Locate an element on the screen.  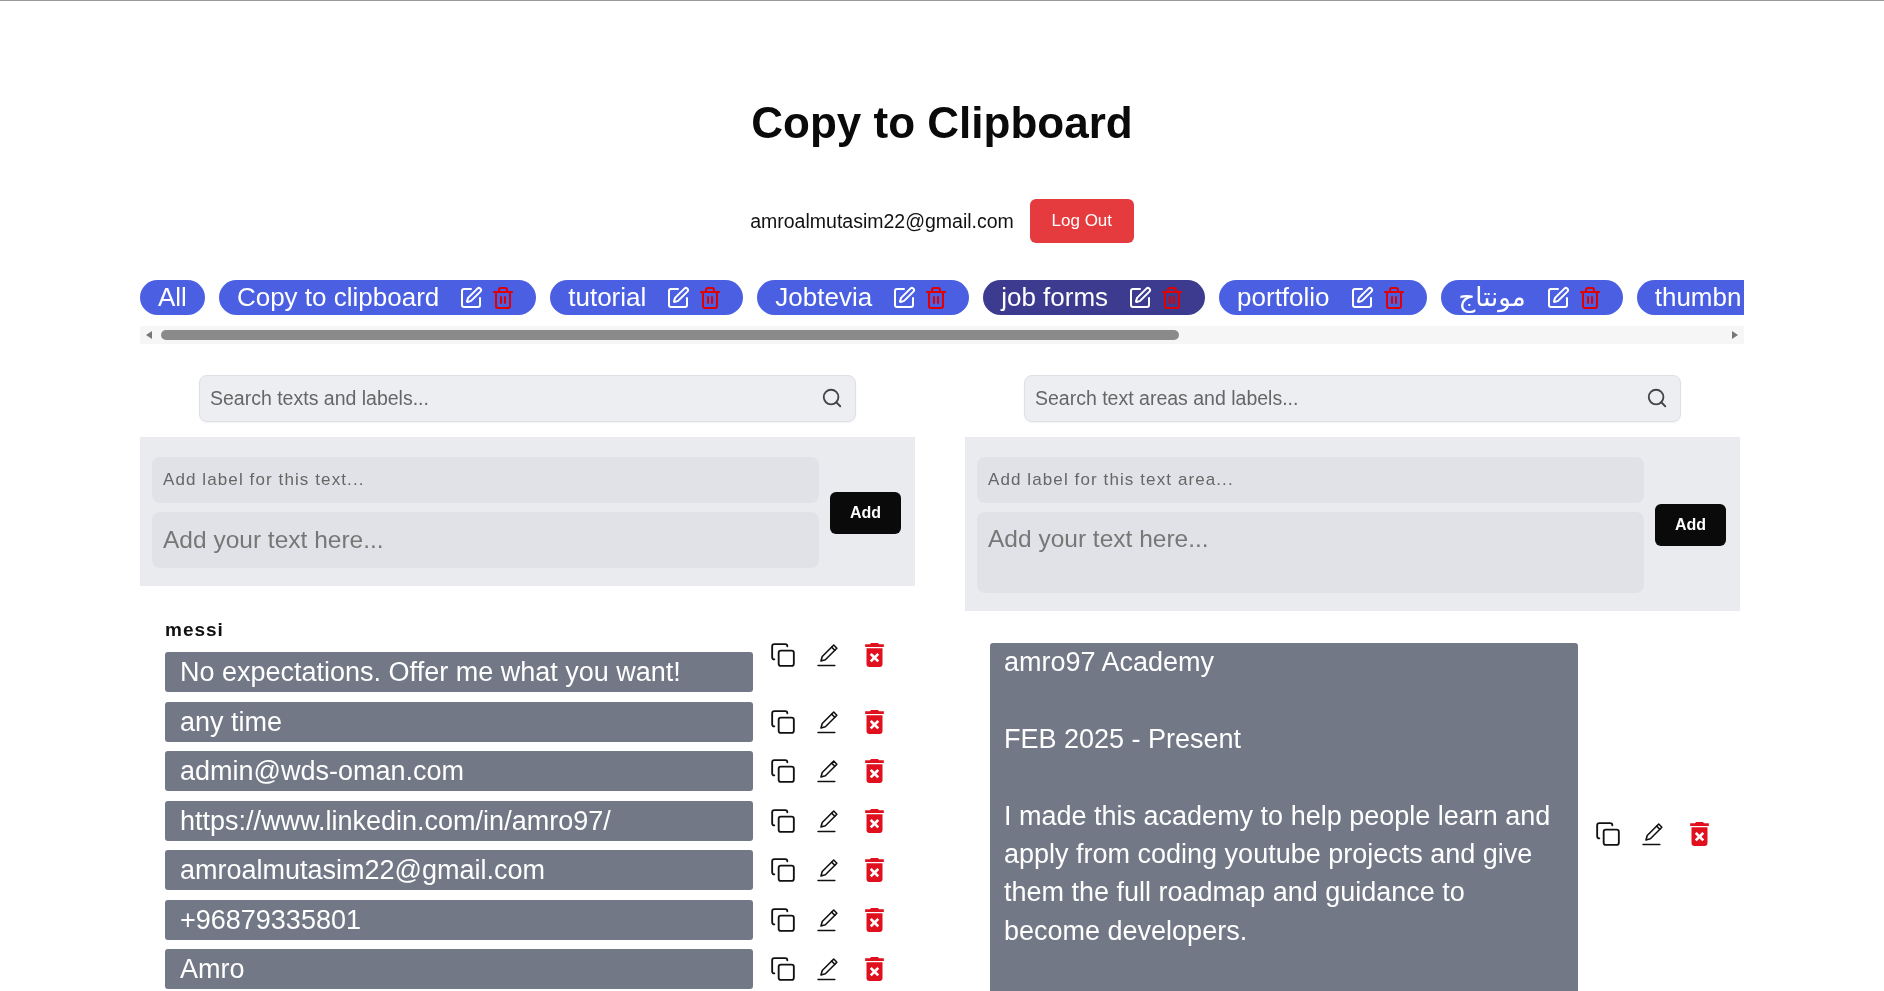
saved-text-area: amro97 Academy FEB 2025 - Present I made this academy to help people learn and apply from coding youtube projects and give them the full roadmap and guidance to become developers. is located at coordinates (1284, 817).